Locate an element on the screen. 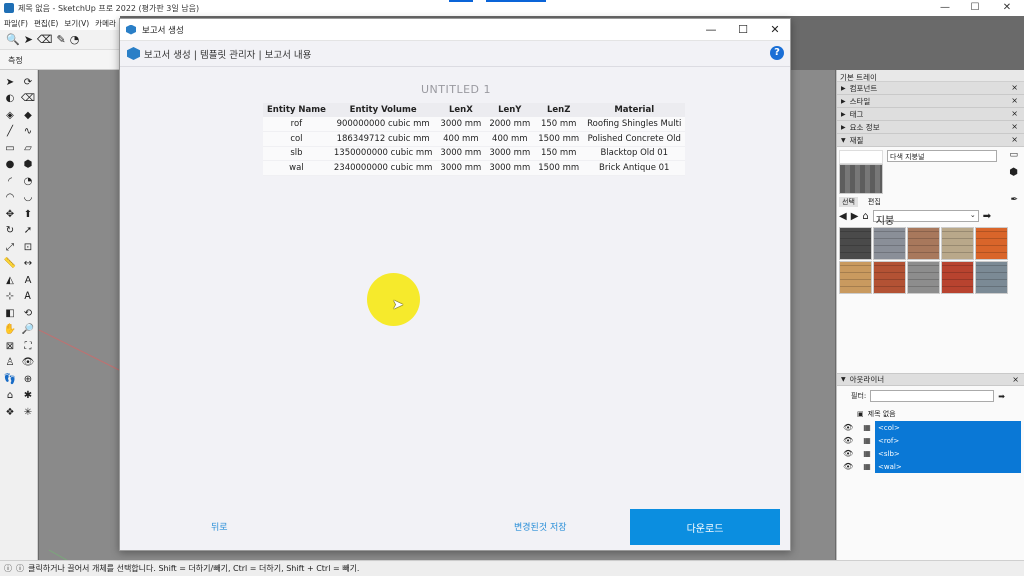  search-icon: 🔍 is located at coordinates (13, 39).